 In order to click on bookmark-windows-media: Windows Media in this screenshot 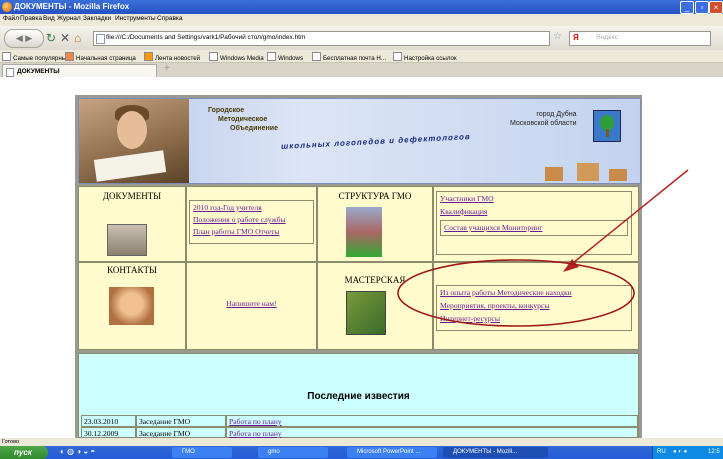, I will do `click(236, 57)`.